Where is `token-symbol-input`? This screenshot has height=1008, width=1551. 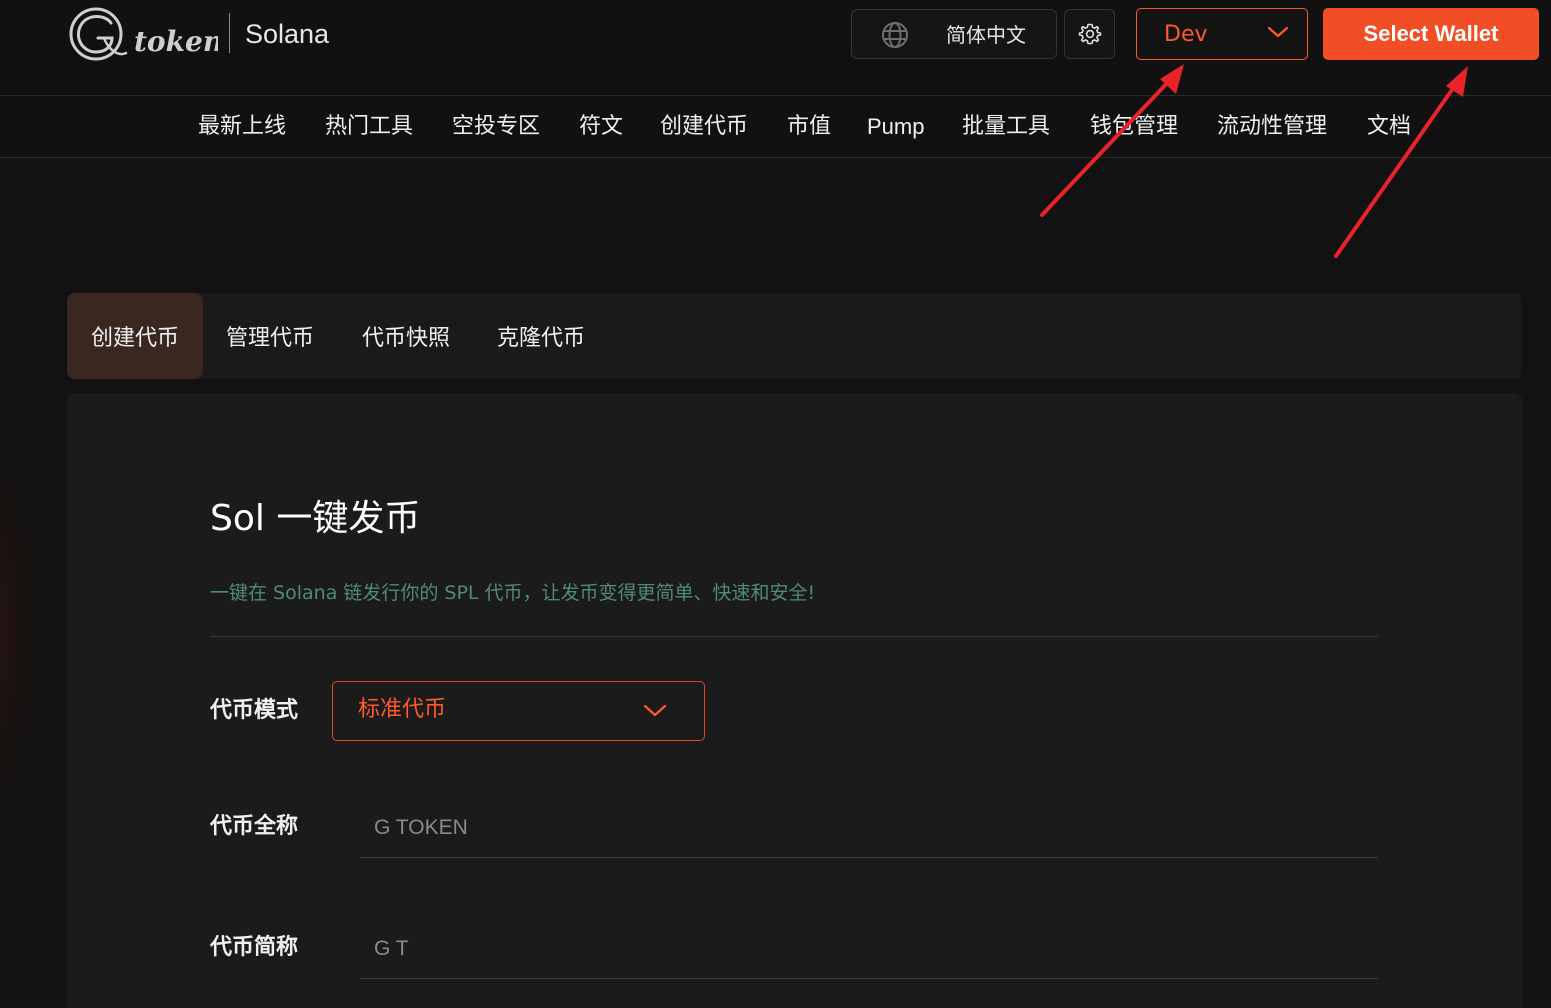 token-symbol-input is located at coordinates (869, 949).